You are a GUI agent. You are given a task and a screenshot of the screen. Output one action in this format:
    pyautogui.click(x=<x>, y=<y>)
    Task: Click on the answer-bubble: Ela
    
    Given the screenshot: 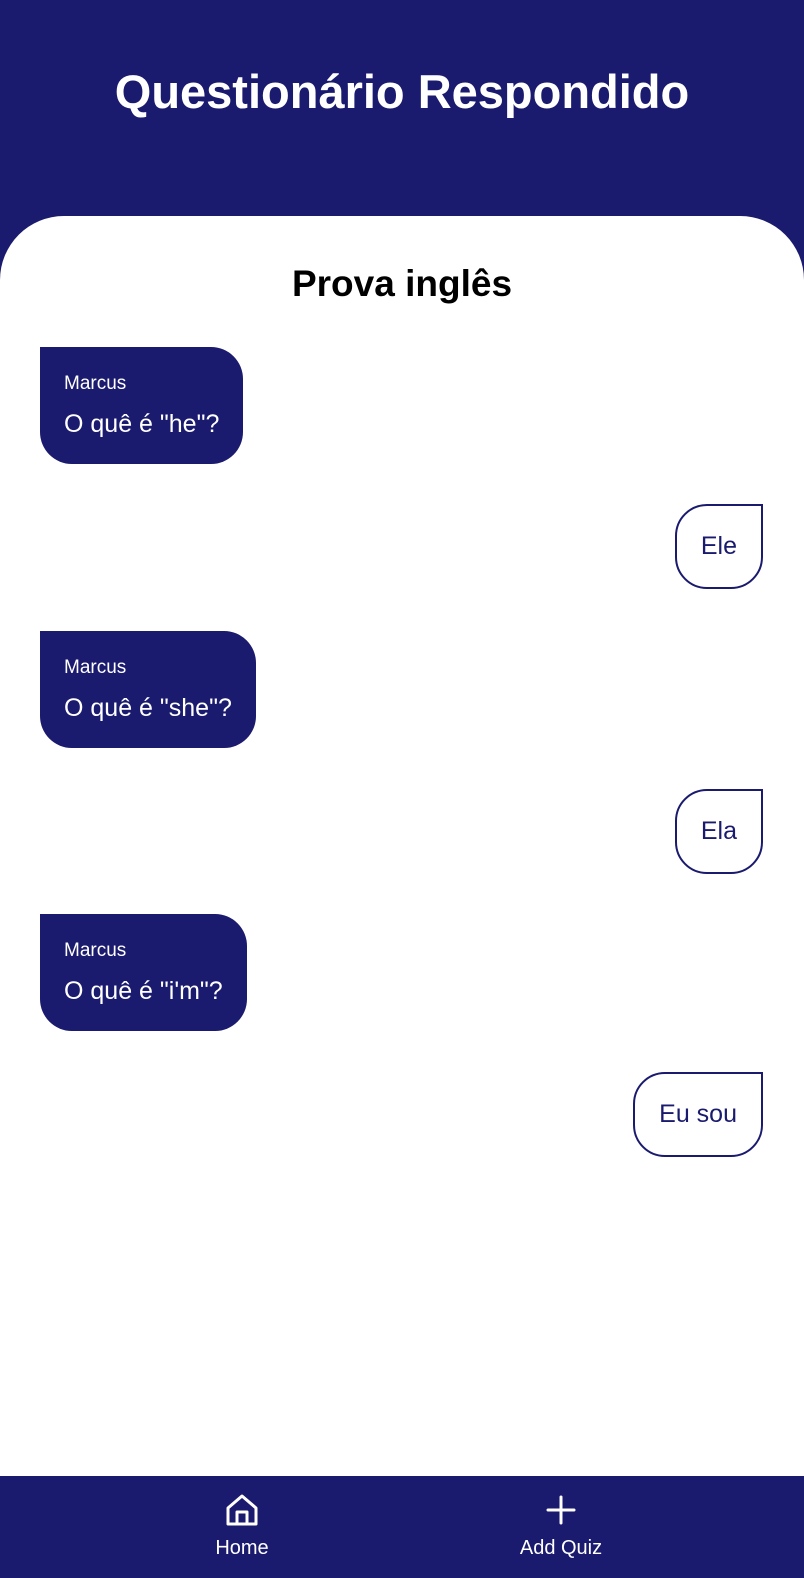 What is the action you would take?
    pyautogui.click(x=718, y=831)
    